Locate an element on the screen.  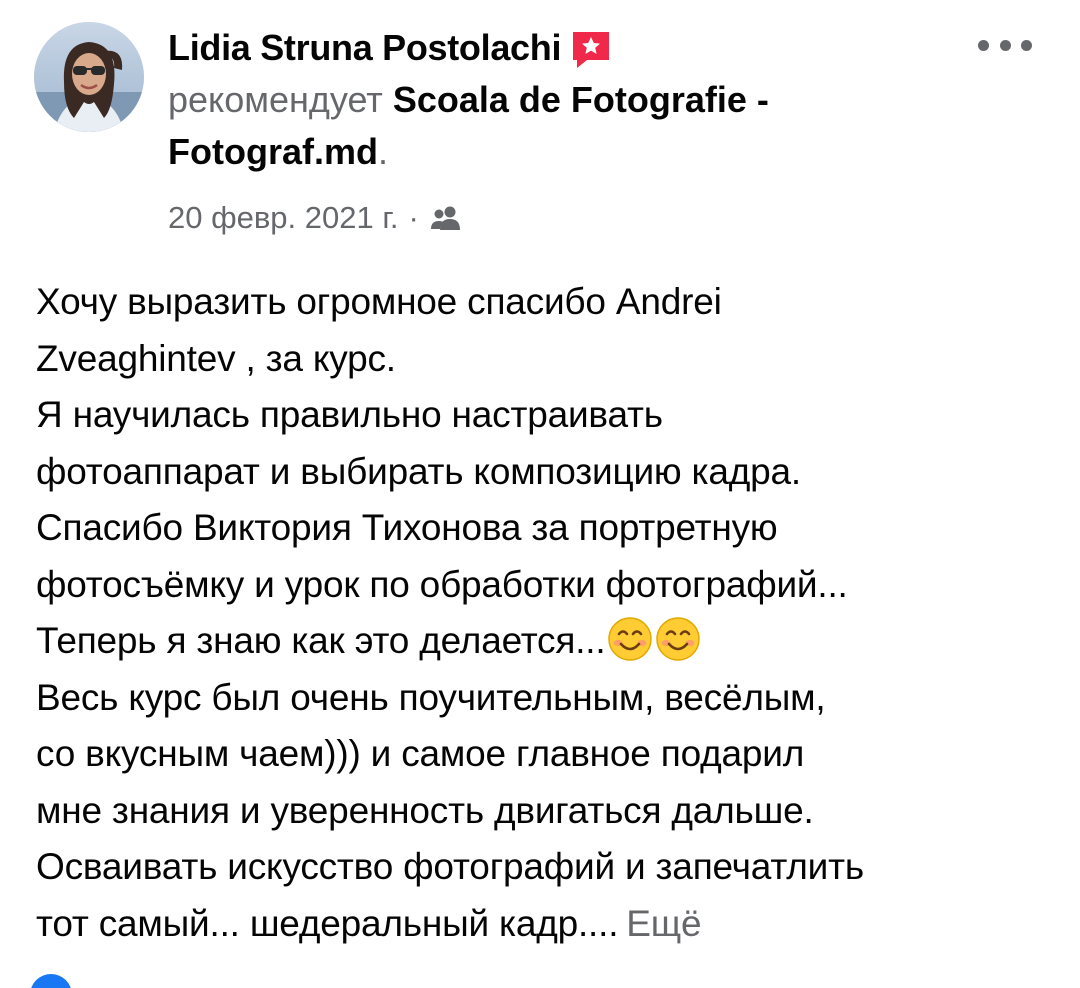
author-name: Lidia Struna Postolachi is located at coordinates (364, 48).